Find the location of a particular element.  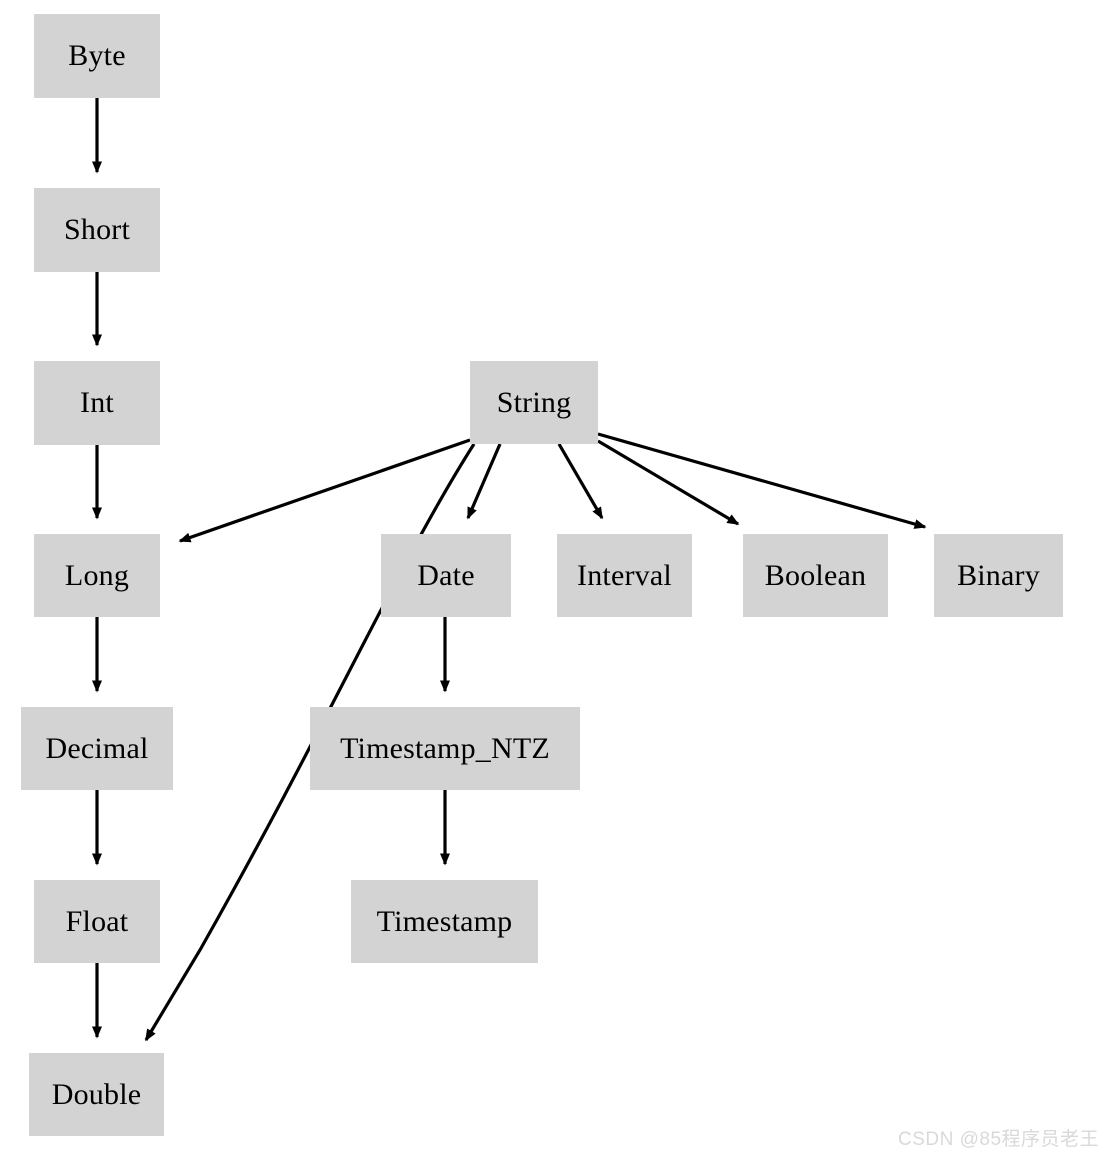

node-string: String is located at coordinates (534, 402).